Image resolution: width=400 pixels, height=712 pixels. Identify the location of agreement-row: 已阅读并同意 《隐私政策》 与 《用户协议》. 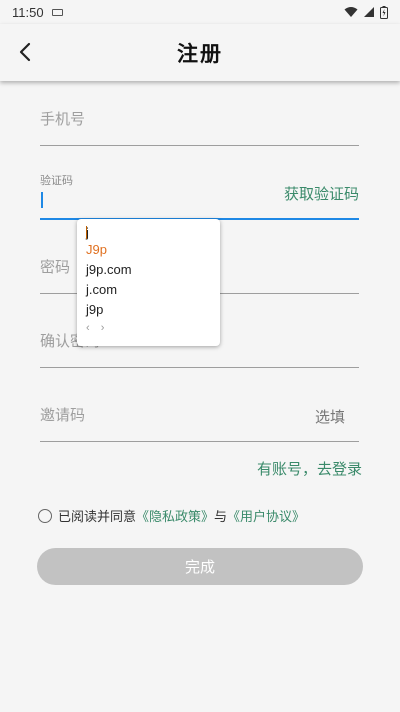
(171, 515).